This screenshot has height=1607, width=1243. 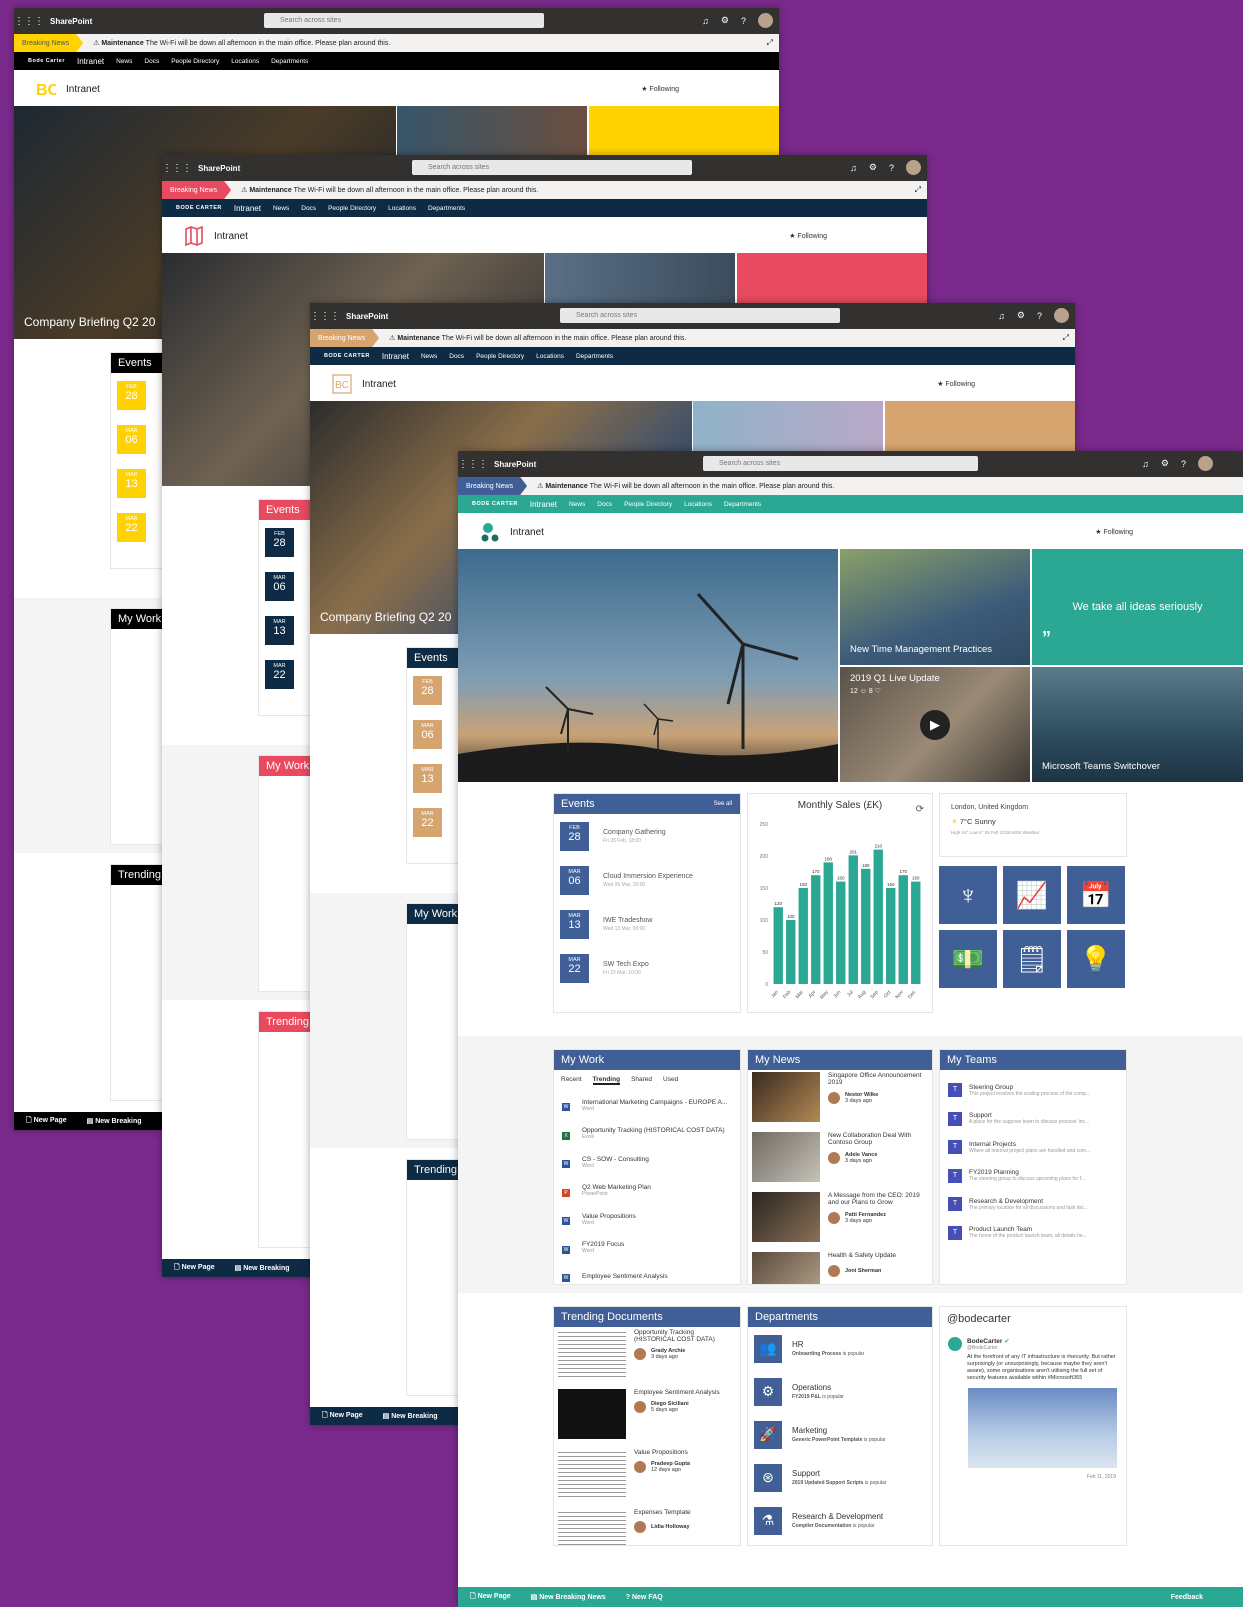 I want to click on tweet-image, so click(x=1042, y=1428).